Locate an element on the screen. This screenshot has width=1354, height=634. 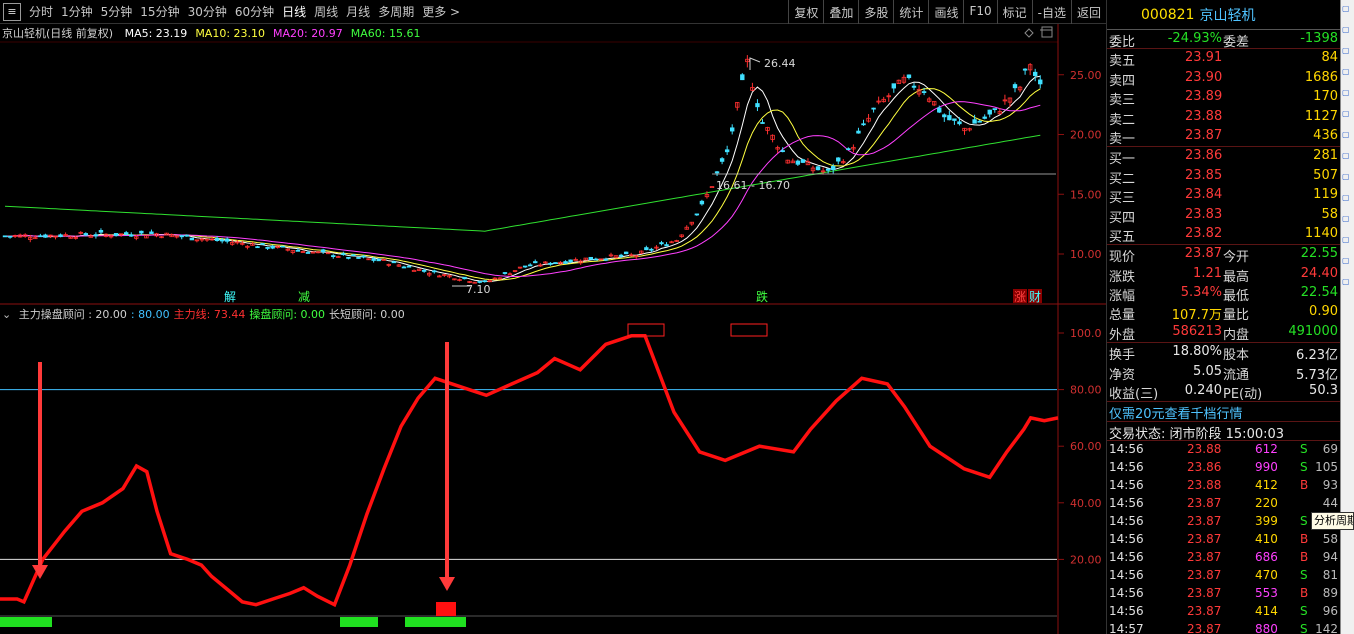
tool-button-3: 统计 is located at coordinates (910, 12).